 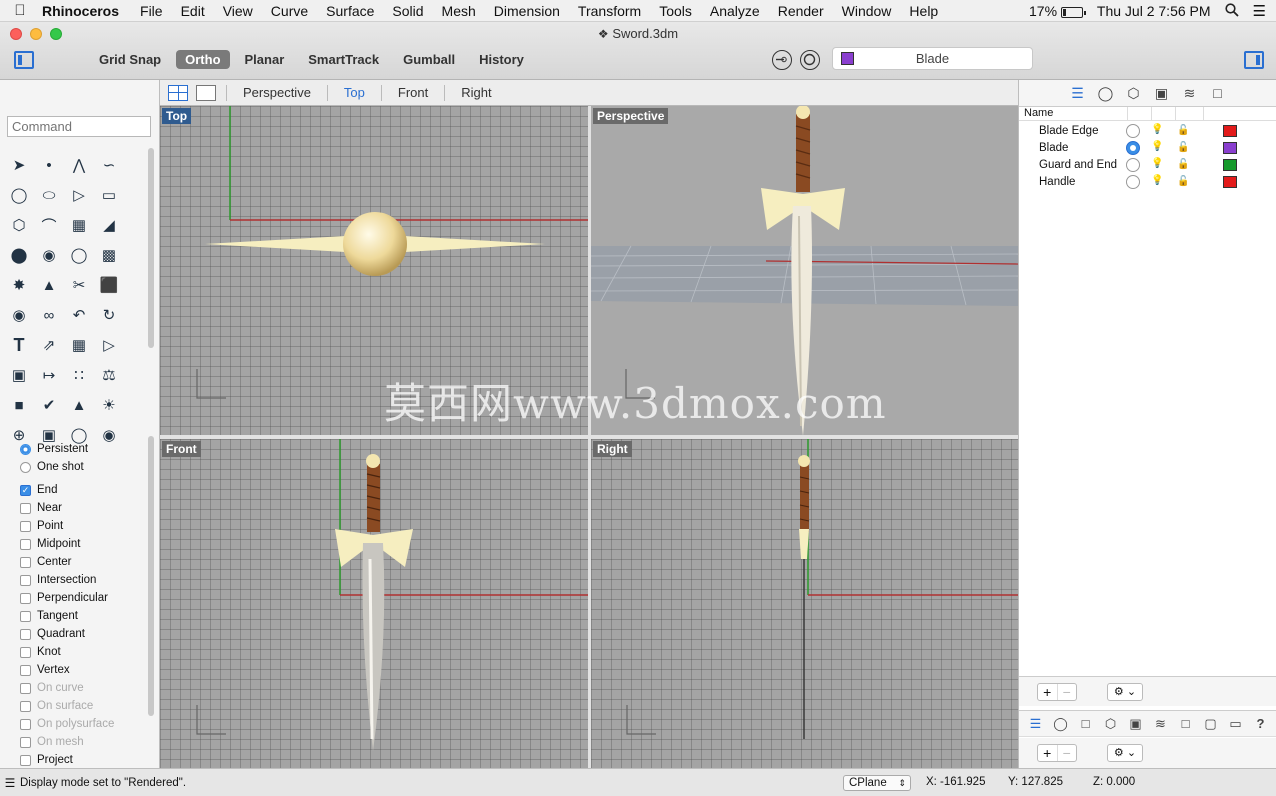 What do you see at coordinates (1261, 724) in the screenshot?
I see `help-icon: ?` at bounding box center [1261, 724].